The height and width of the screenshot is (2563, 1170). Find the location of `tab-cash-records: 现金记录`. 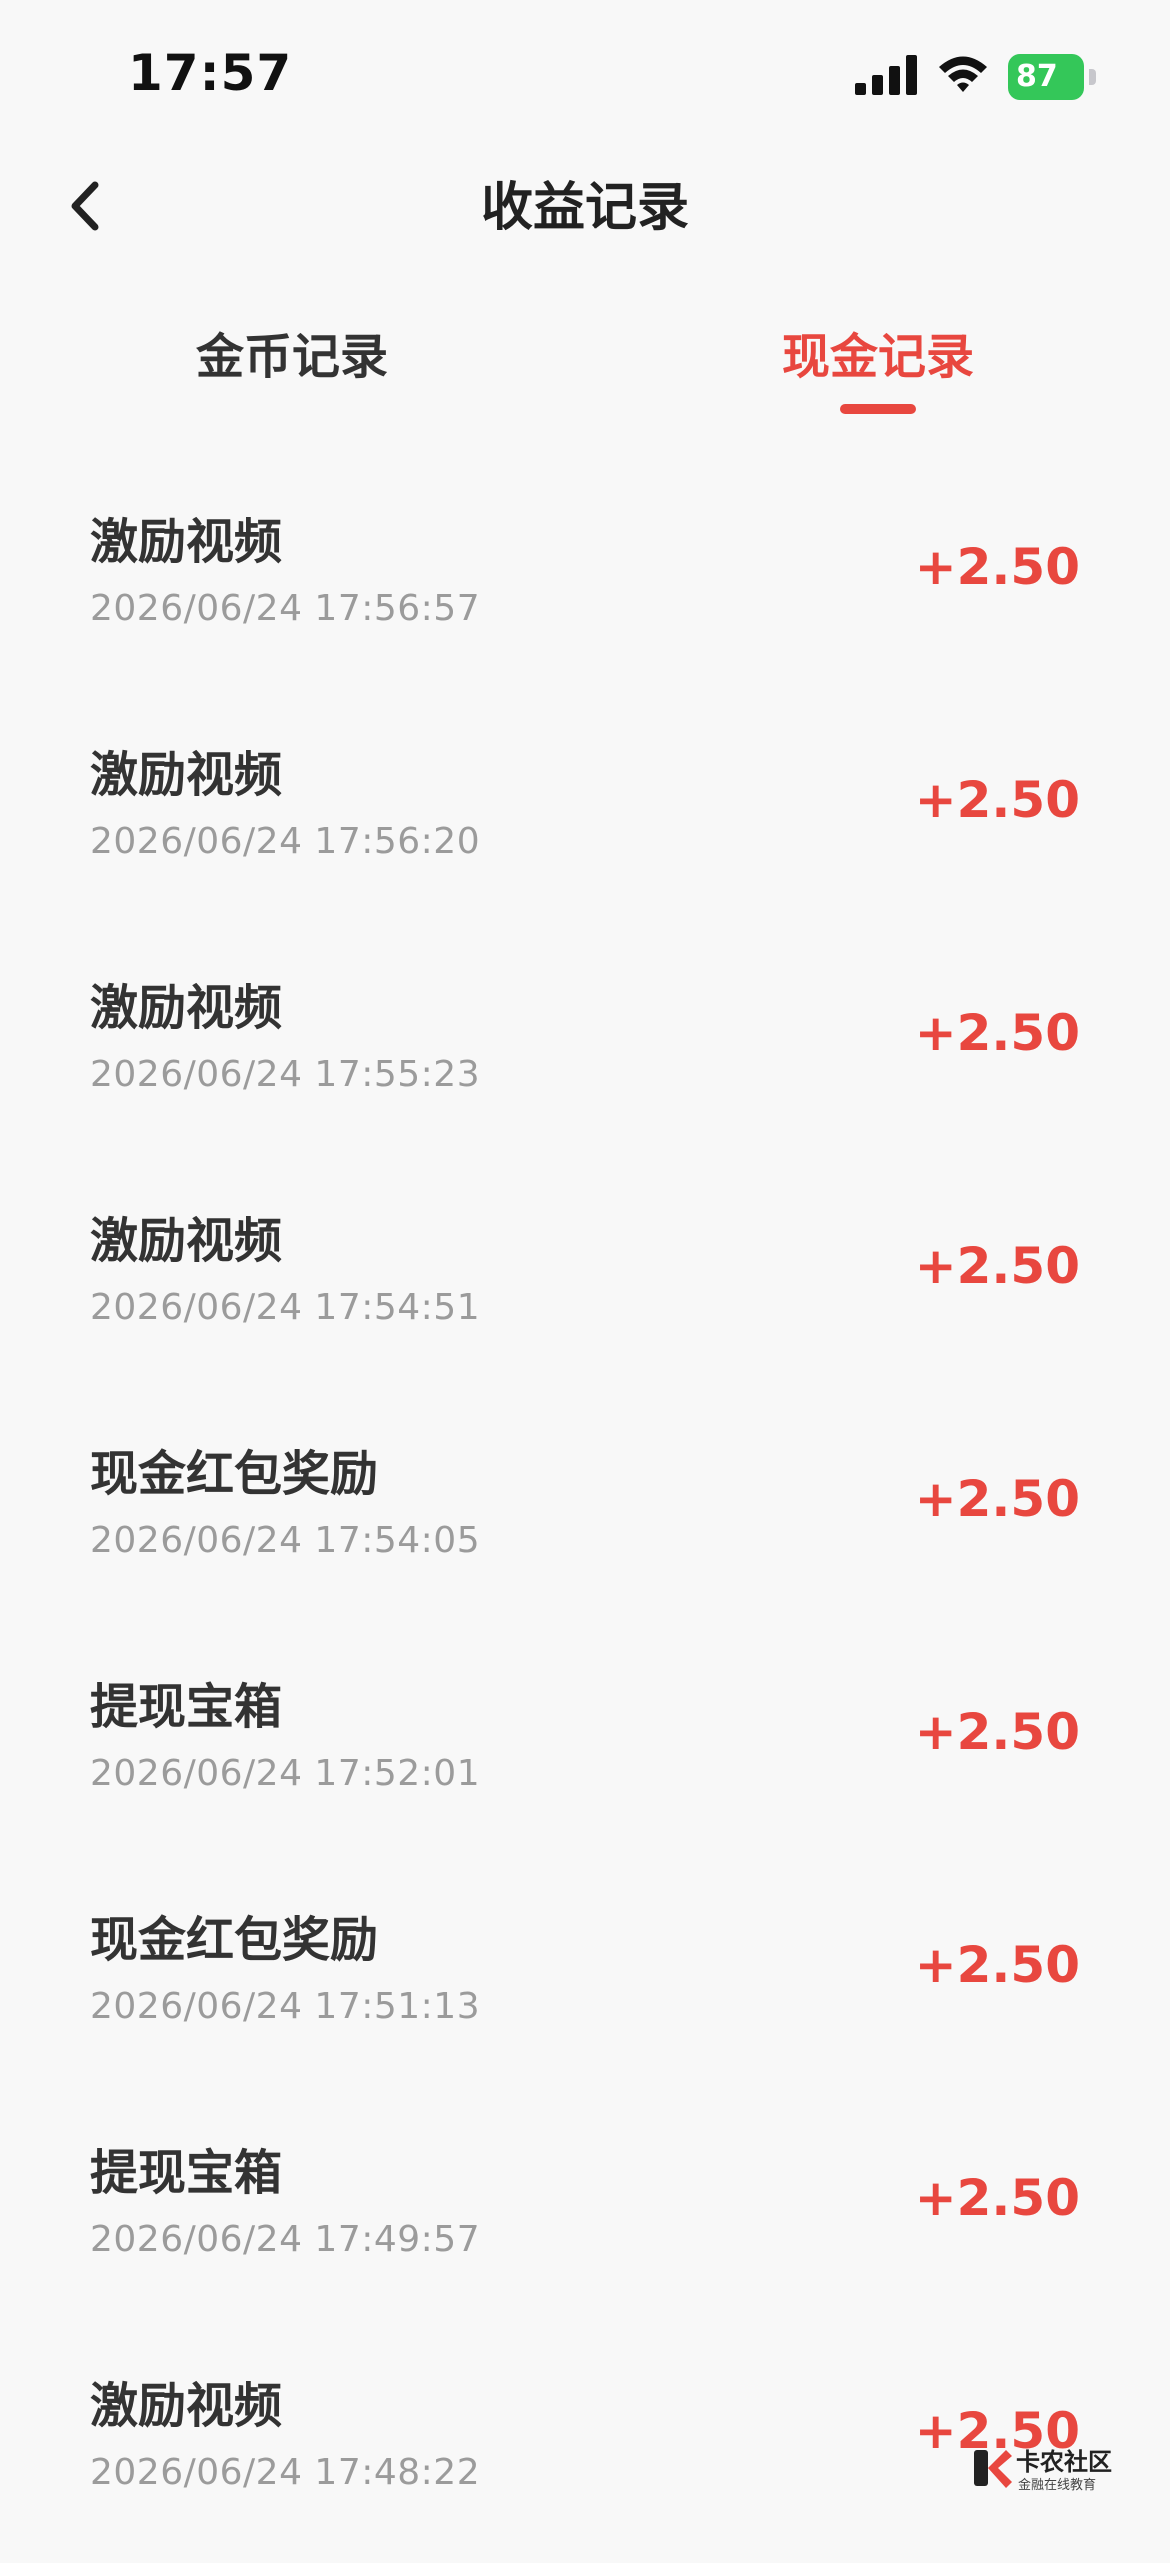

tab-cash-records: 现金记录 is located at coordinates (878, 352).